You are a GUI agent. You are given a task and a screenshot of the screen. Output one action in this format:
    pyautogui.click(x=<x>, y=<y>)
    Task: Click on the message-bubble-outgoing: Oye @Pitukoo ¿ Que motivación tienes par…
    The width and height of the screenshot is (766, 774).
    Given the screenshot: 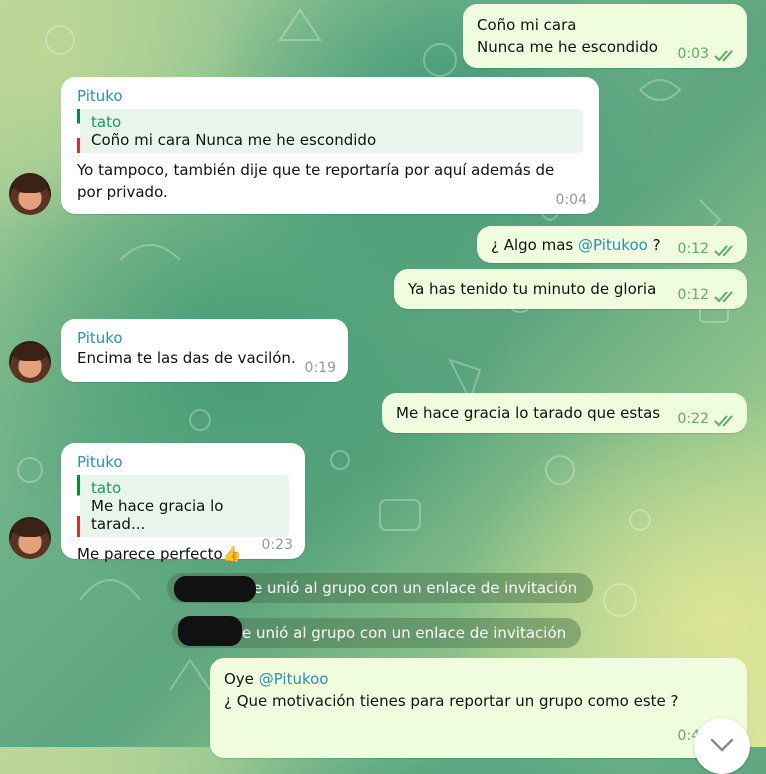 What is the action you would take?
    pyautogui.click(x=478, y=708)
    